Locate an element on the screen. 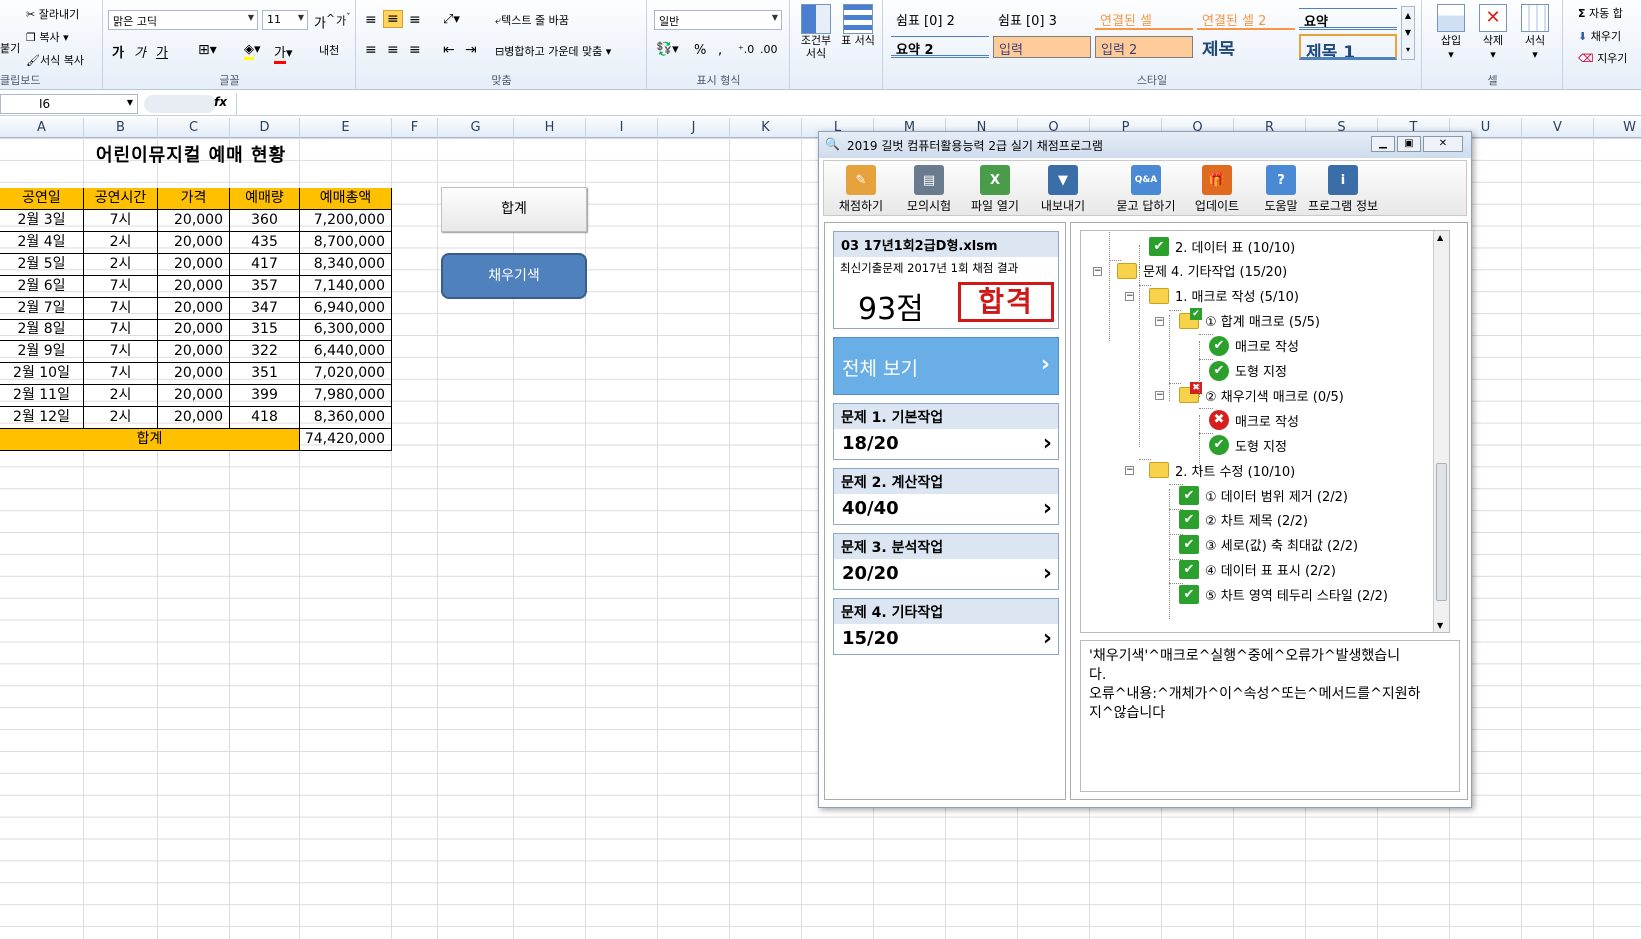 This screenshot has width=1641, height=939. table-header-cell: 예매총액 is located at coordinates (346, 199).